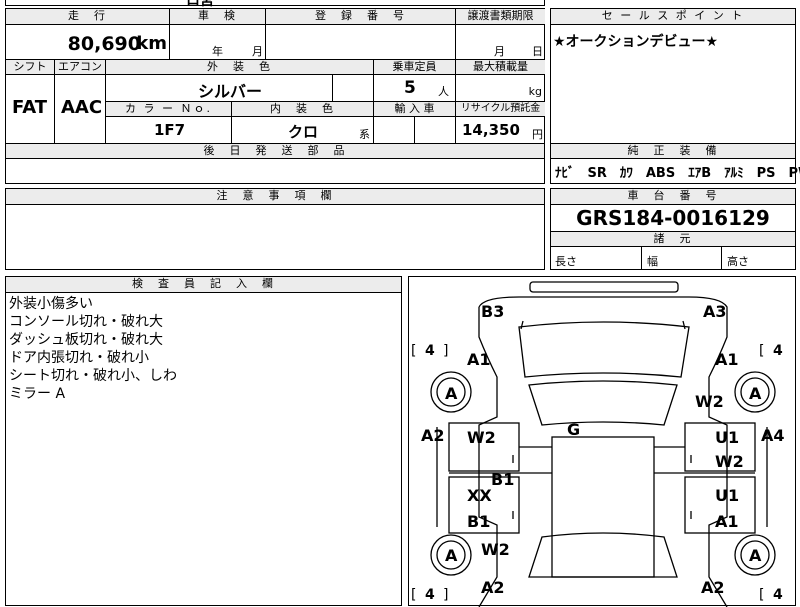 The height and width of the screenshot is (607, 800). What do you see at coordinates (755, 393) in the screenshot?
I see `tire-front-right-grade: A` at bounding box center [755, 393].